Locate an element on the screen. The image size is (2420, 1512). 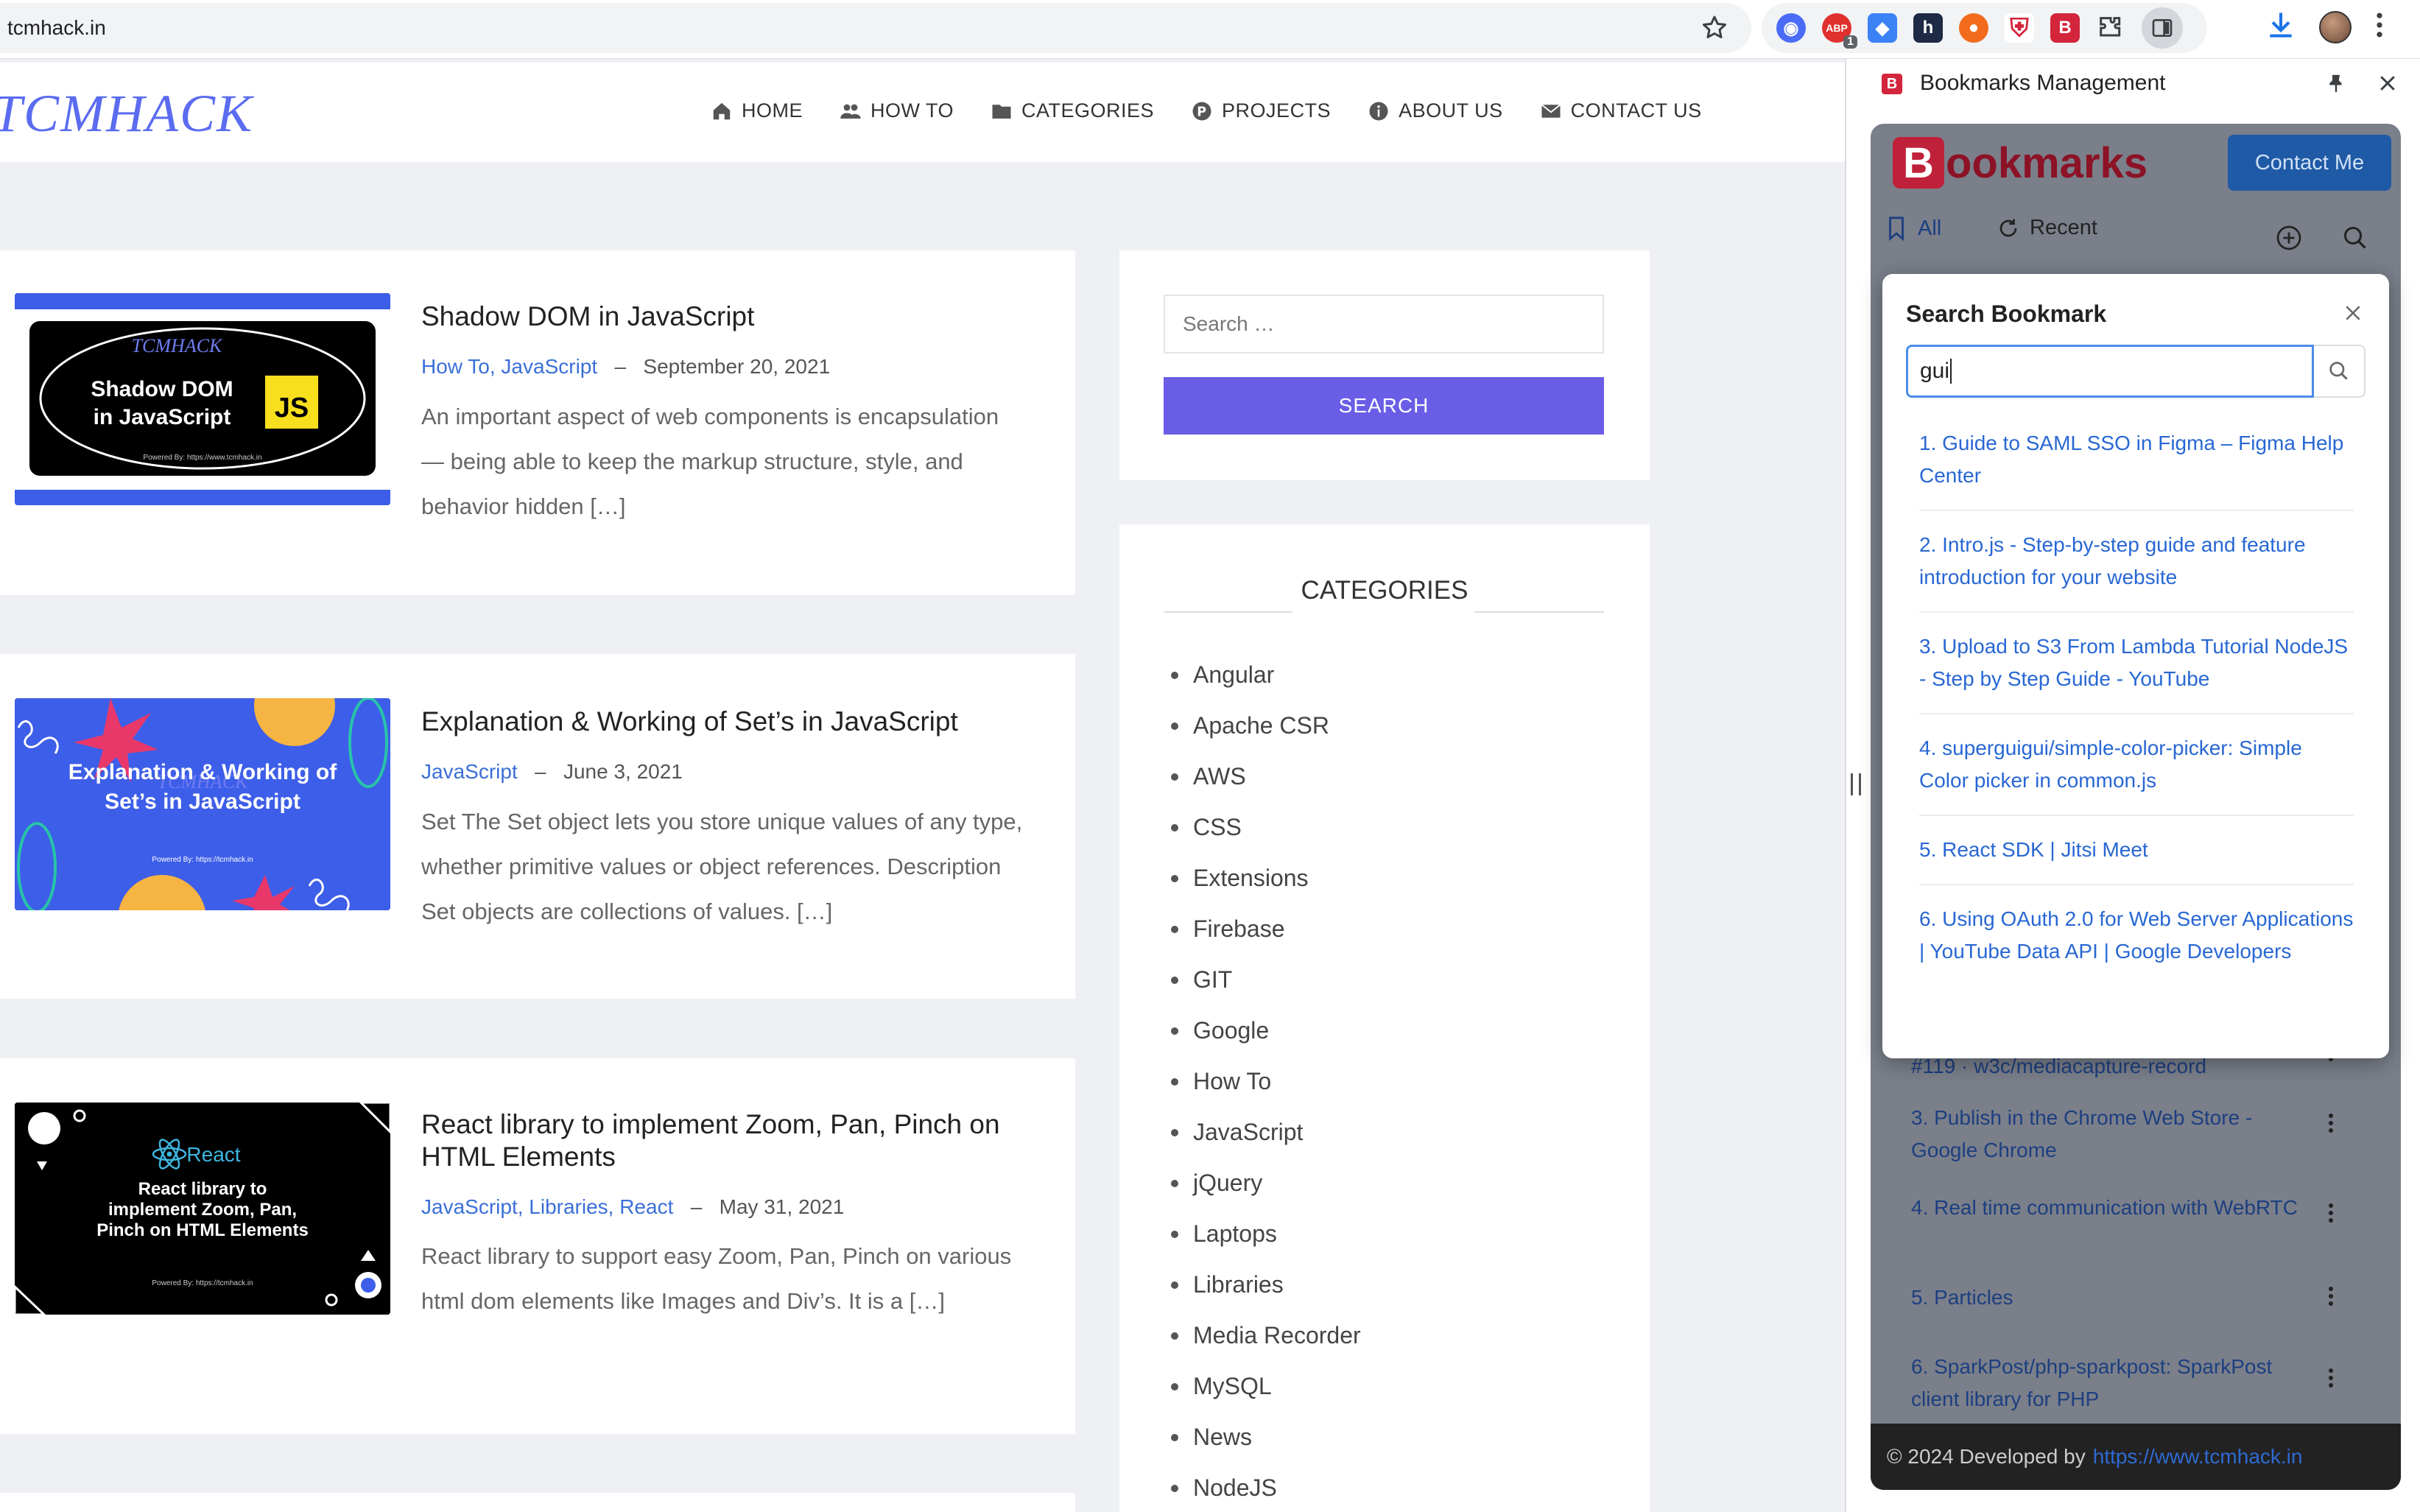
modal-search-button is located at coordinates (2340, 372).